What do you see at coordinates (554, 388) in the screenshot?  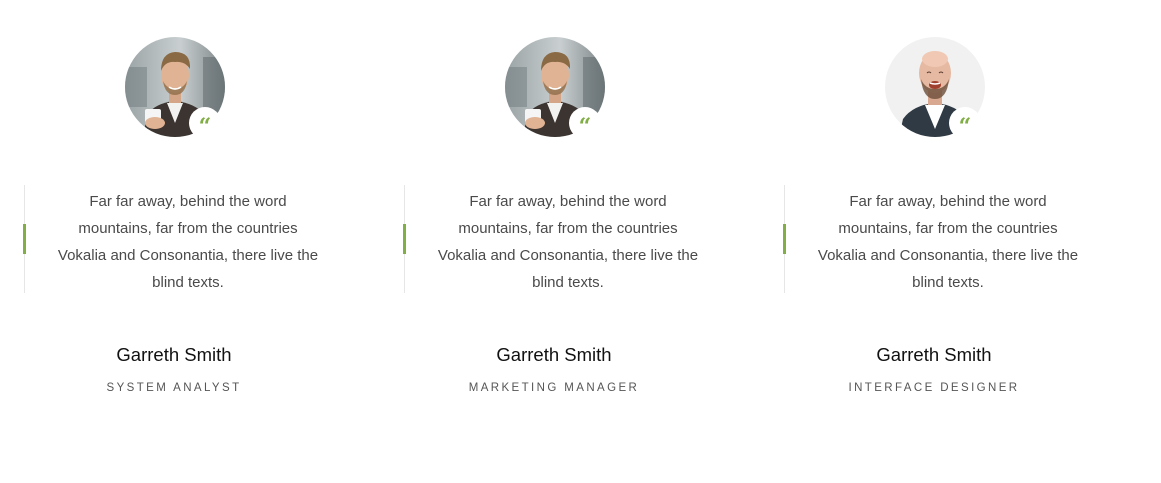 I see `author-role: MARKETING MANAGER` at bounding box center [554, 388].